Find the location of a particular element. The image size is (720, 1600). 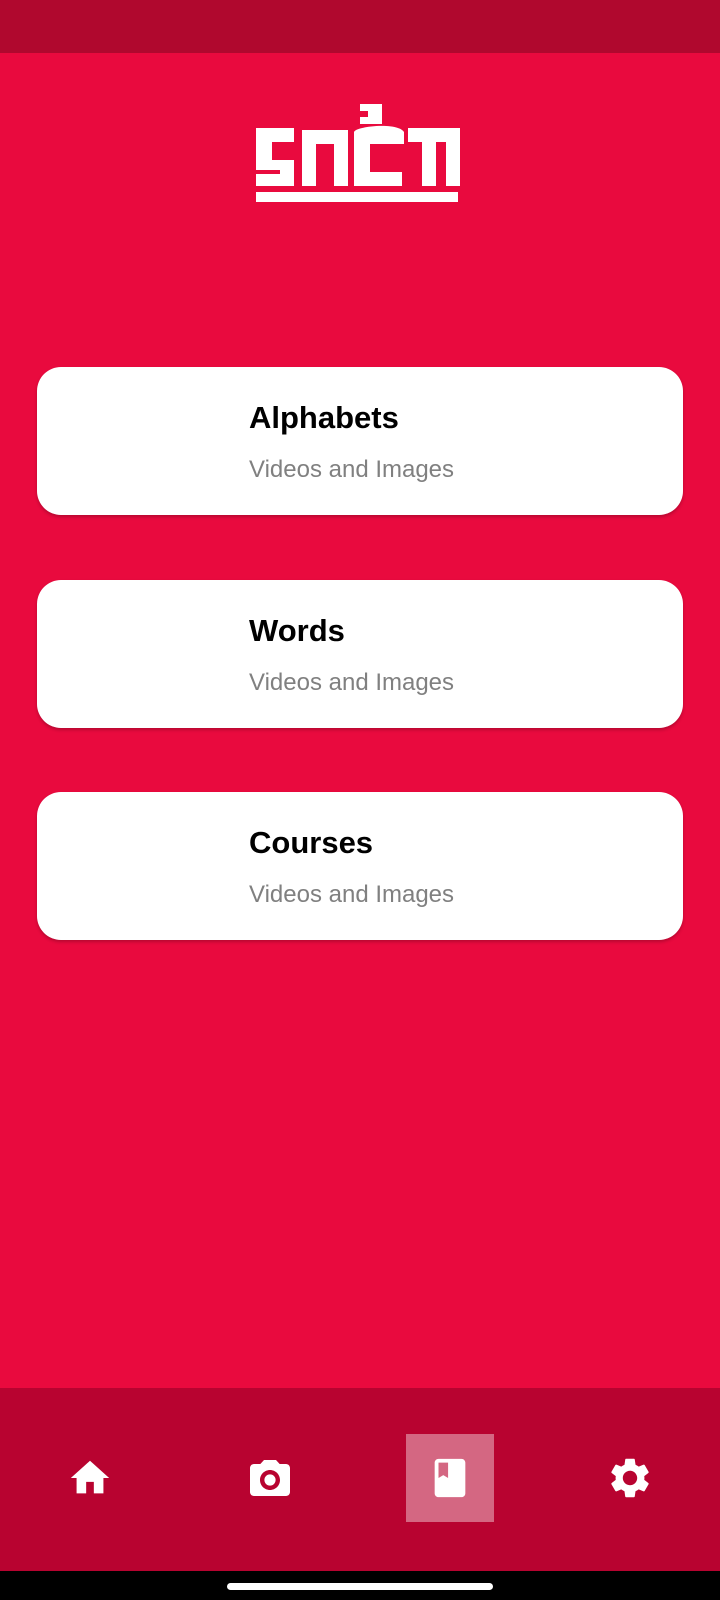

card-title: Words is located at coordinates (297, 630).